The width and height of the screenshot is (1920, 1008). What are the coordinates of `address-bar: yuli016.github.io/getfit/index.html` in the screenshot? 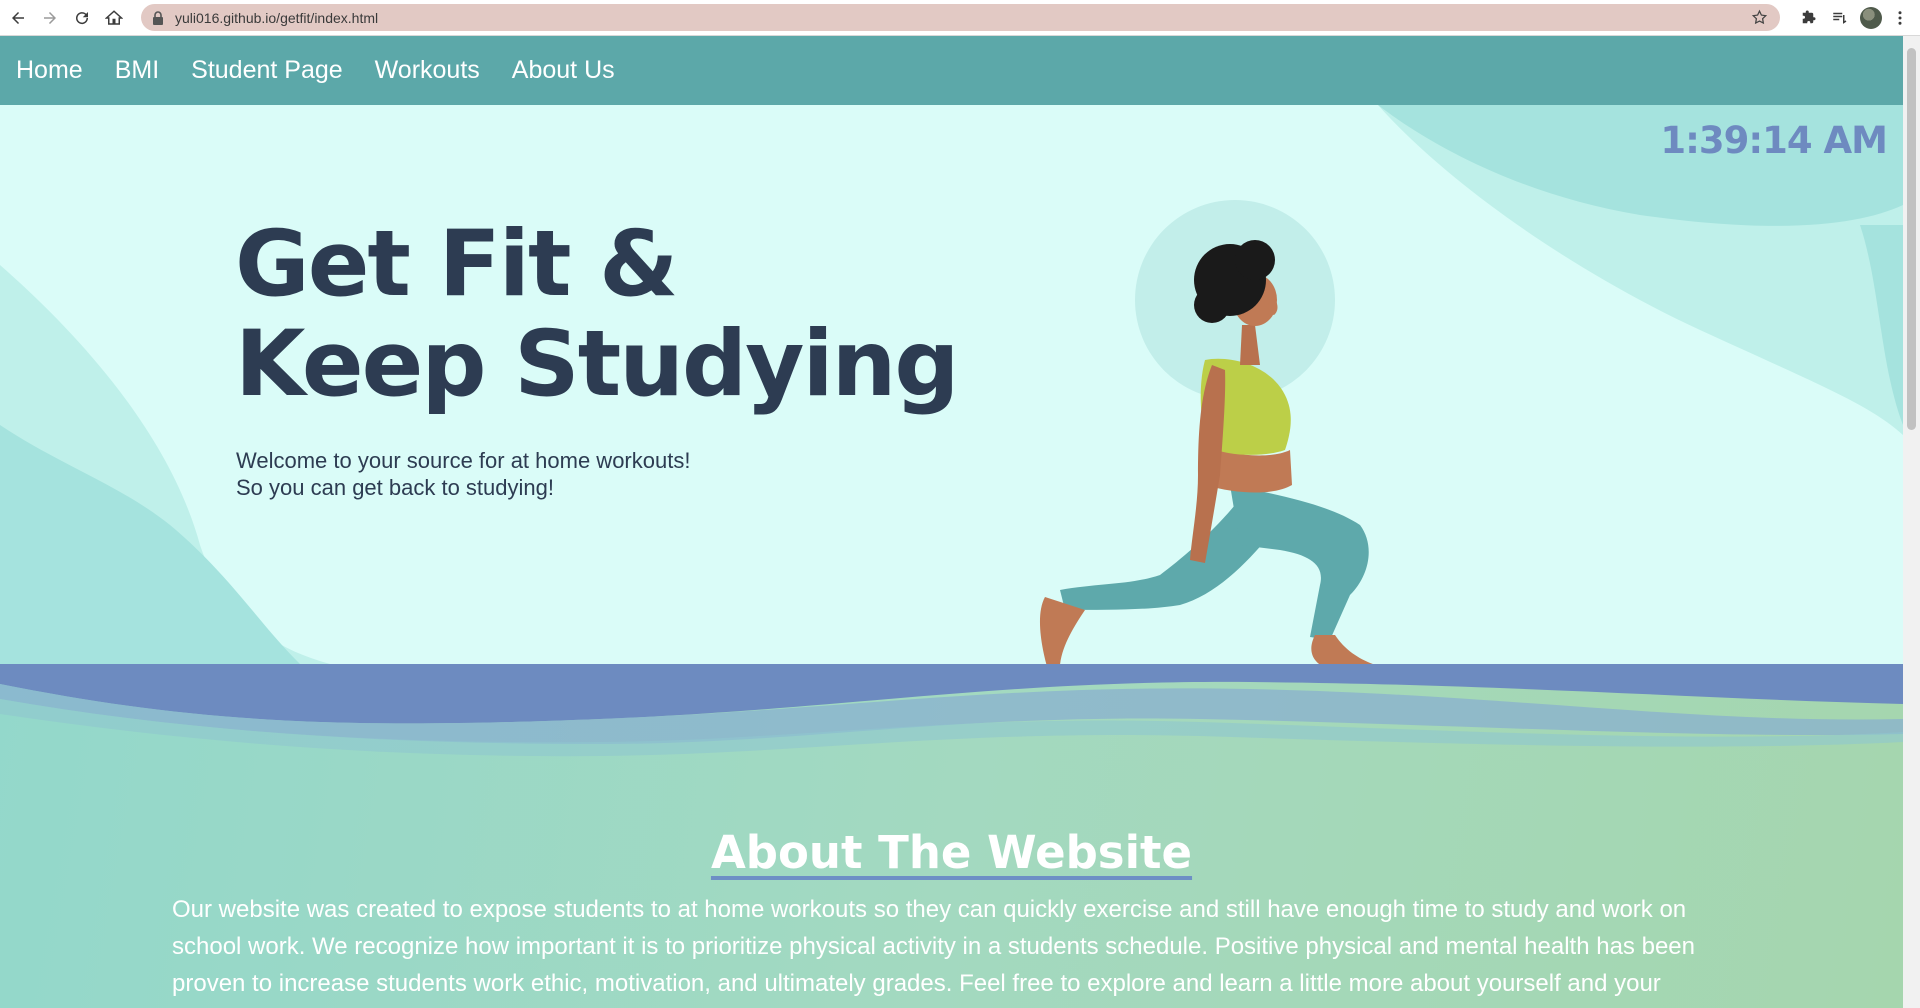 It's located at (960, 17).